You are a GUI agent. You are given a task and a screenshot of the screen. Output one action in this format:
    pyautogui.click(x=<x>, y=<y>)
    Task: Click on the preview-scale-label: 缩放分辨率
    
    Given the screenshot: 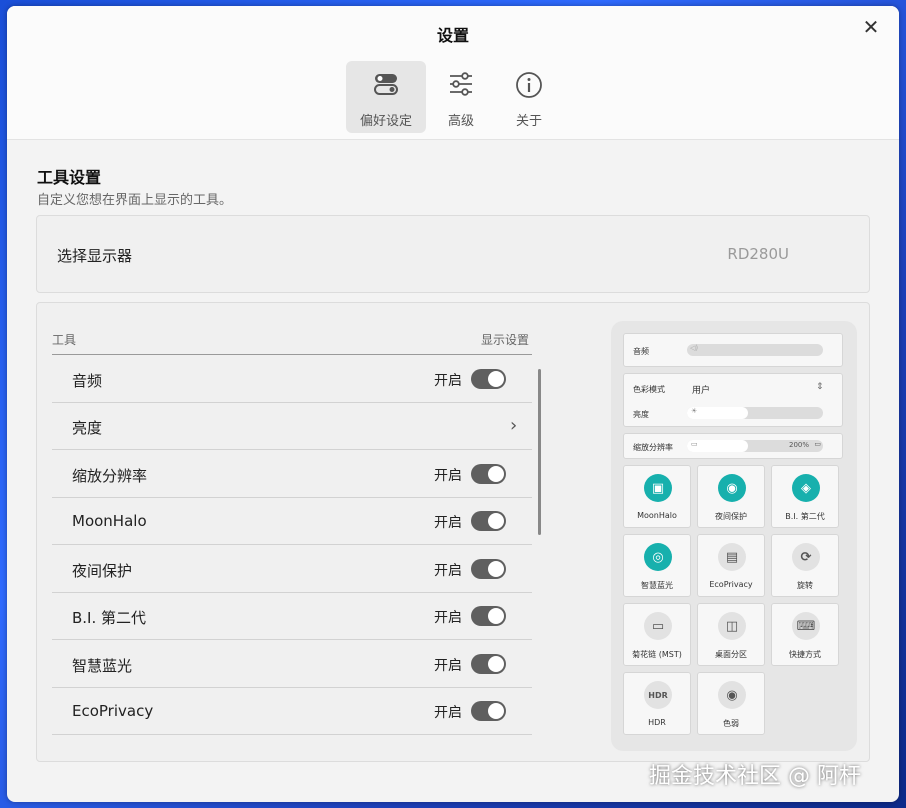 What is the action you would take?
    pyautogui.click(x=653, y=447)
    